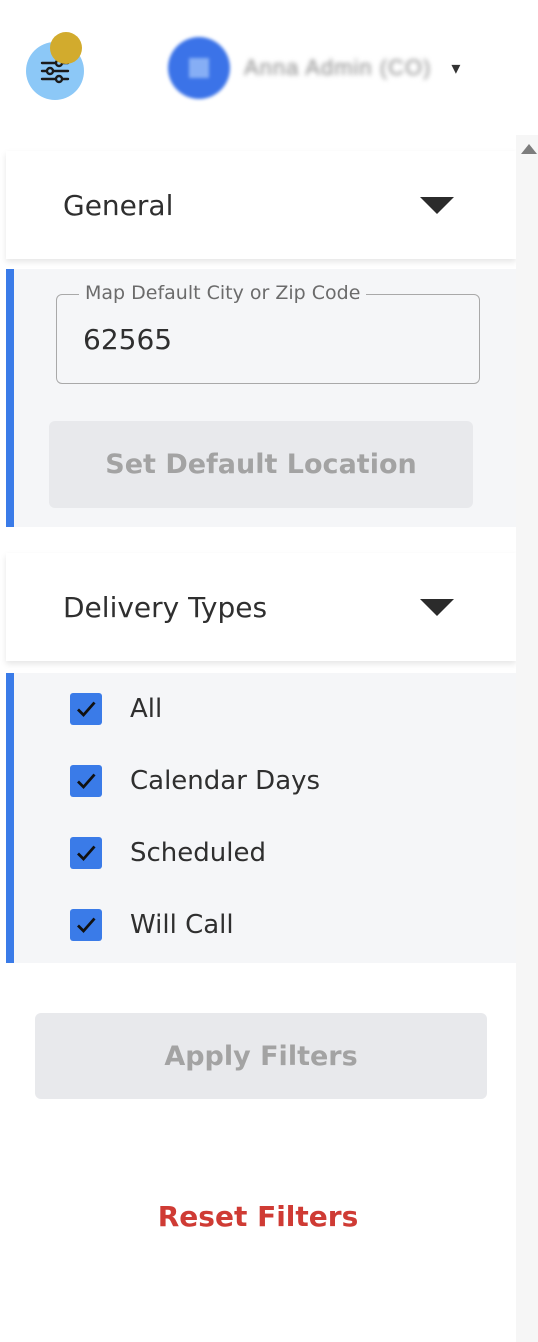 The width and height of the screenshot is (538, 1342). I want to click on checkbox-row-all: All, so click(116, 709).